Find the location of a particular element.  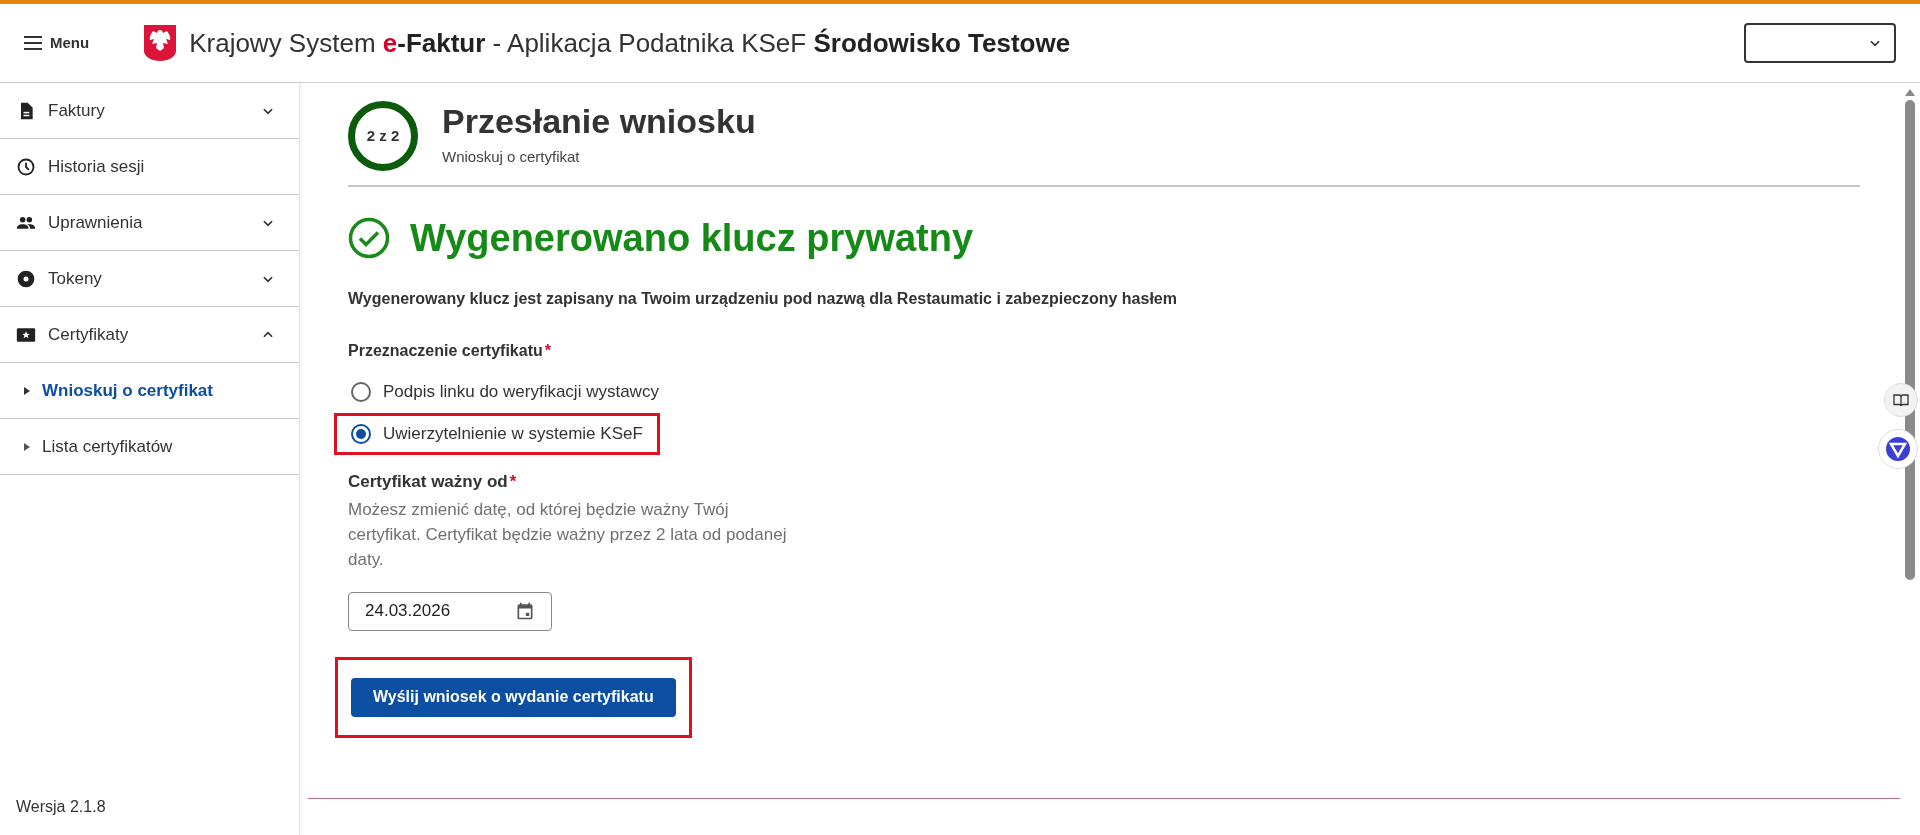

triangle-logo-icon is located at coordinates (1898, 449).